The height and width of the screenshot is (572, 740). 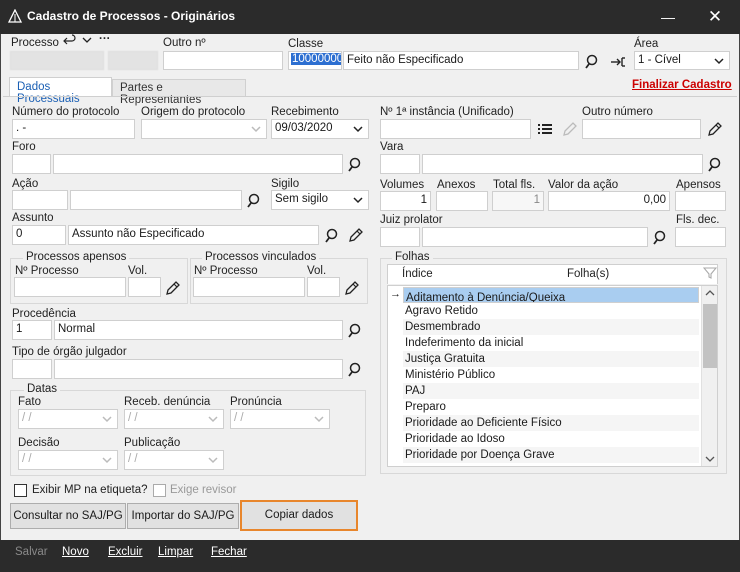 What do you see at coordinates (68, 419) in the screenshot?
I see `fato-date-field: / /` at bounding box center [68, 419].